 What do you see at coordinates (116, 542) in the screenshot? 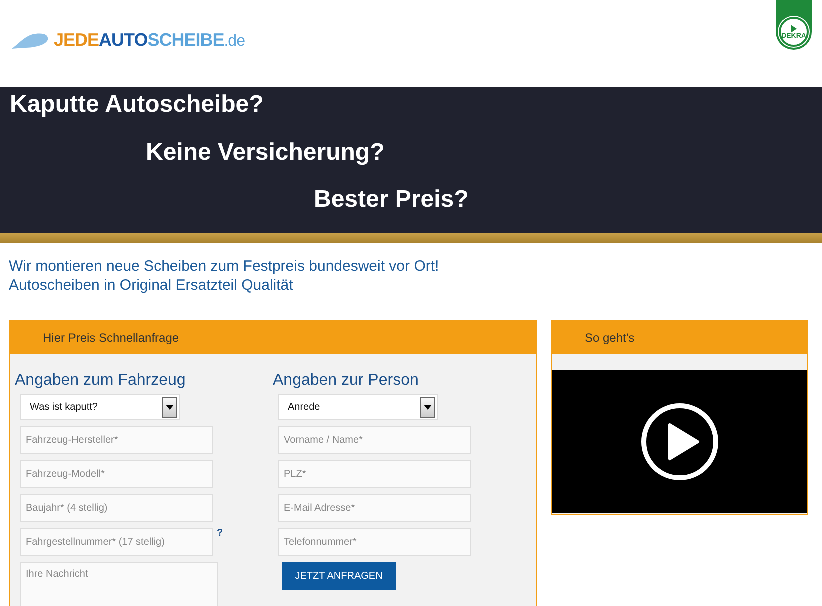
I see `input-field: Fahrgestellnummer* (17 stellig)` at bounding box center [116, 542].